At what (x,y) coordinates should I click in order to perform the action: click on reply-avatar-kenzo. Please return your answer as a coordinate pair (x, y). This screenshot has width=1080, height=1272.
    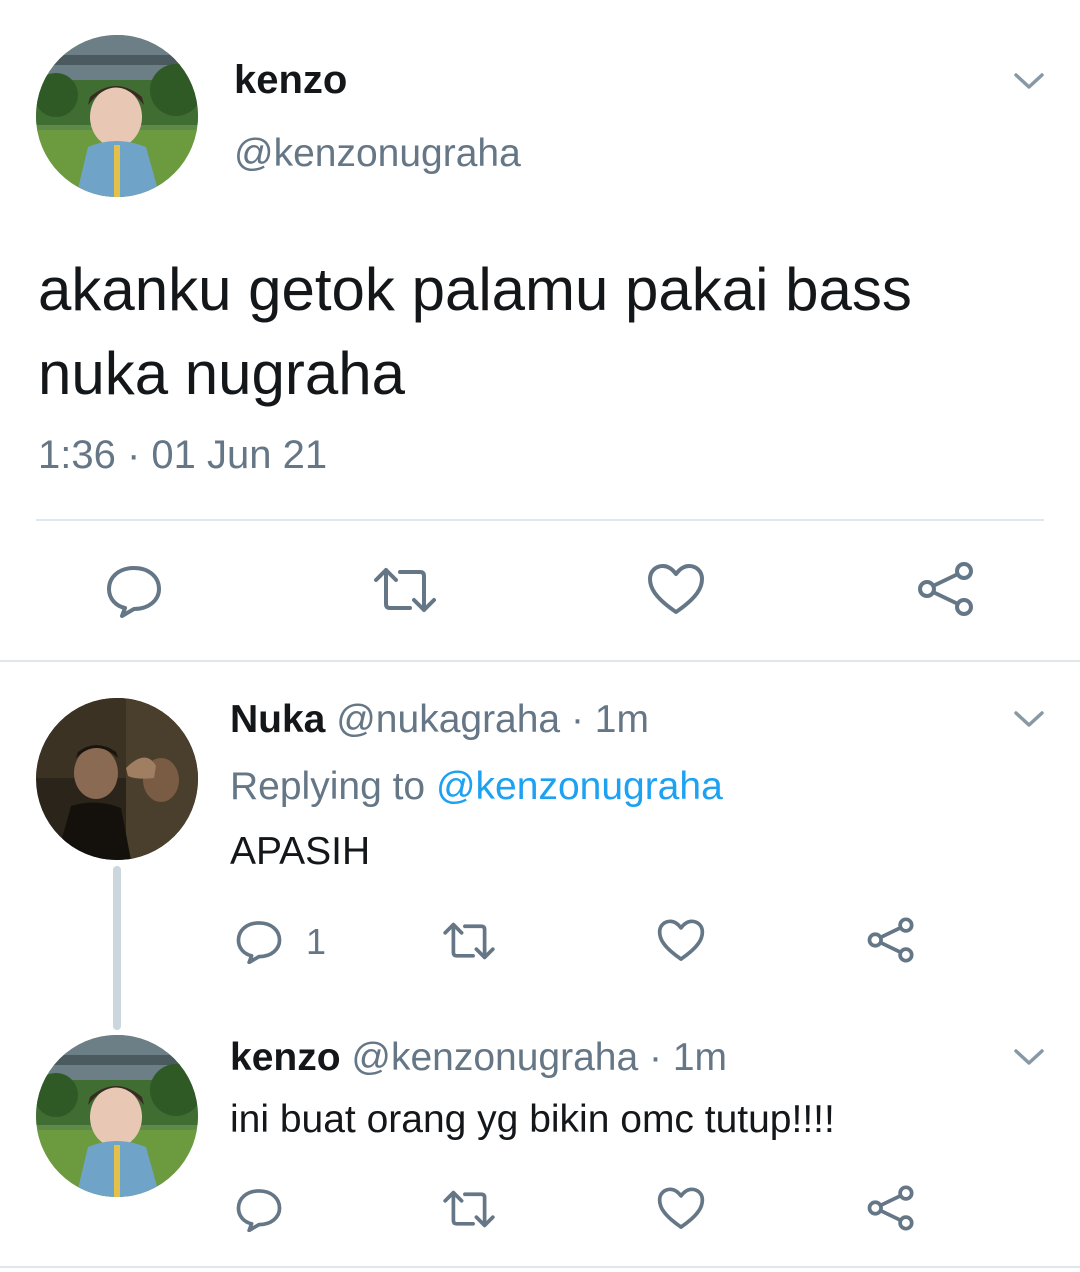
    Looking at the image, I should click on (117, 1116).